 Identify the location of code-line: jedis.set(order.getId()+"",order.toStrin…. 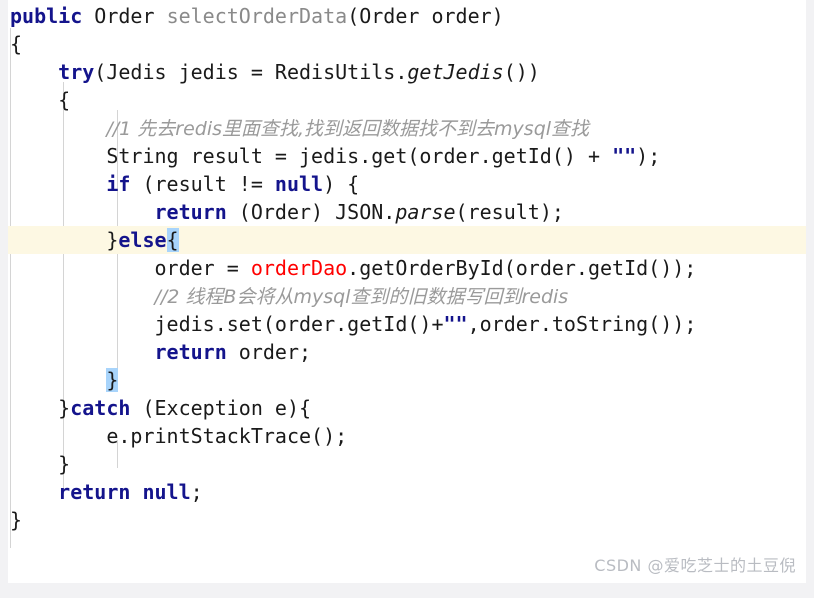
(407, 324).